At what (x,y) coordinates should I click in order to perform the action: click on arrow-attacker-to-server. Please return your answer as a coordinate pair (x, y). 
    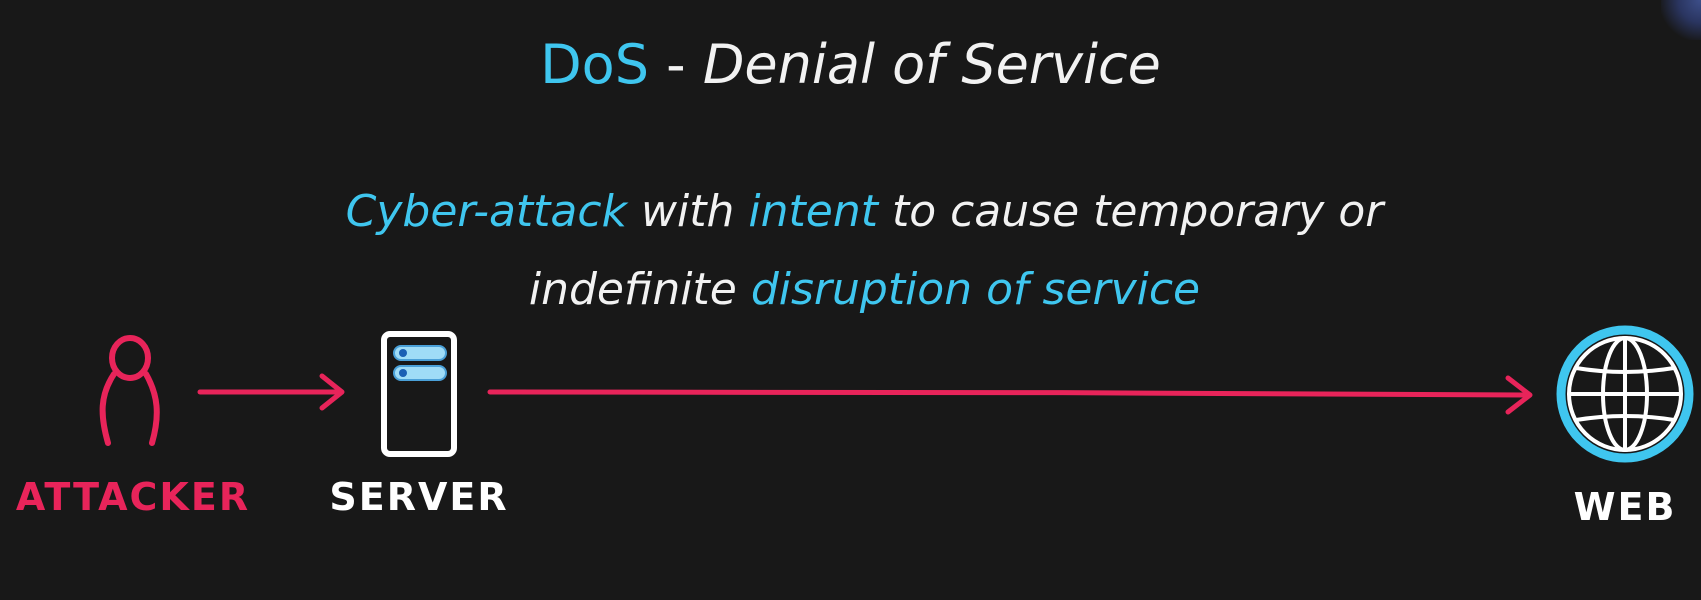
    Looking at the image, I should click on (271, 392).